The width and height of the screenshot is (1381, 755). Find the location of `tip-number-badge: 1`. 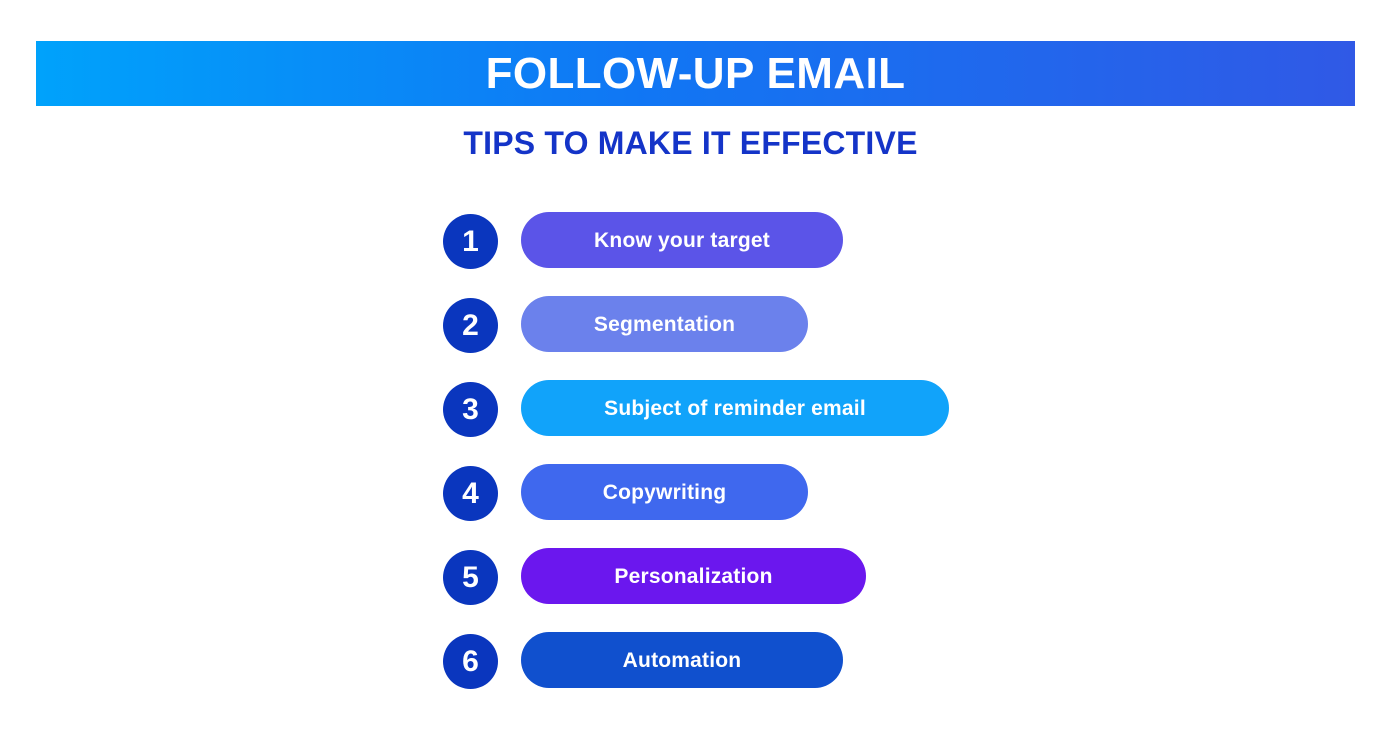

tip-number-badge: 1 is located at coordinates (470, 241).